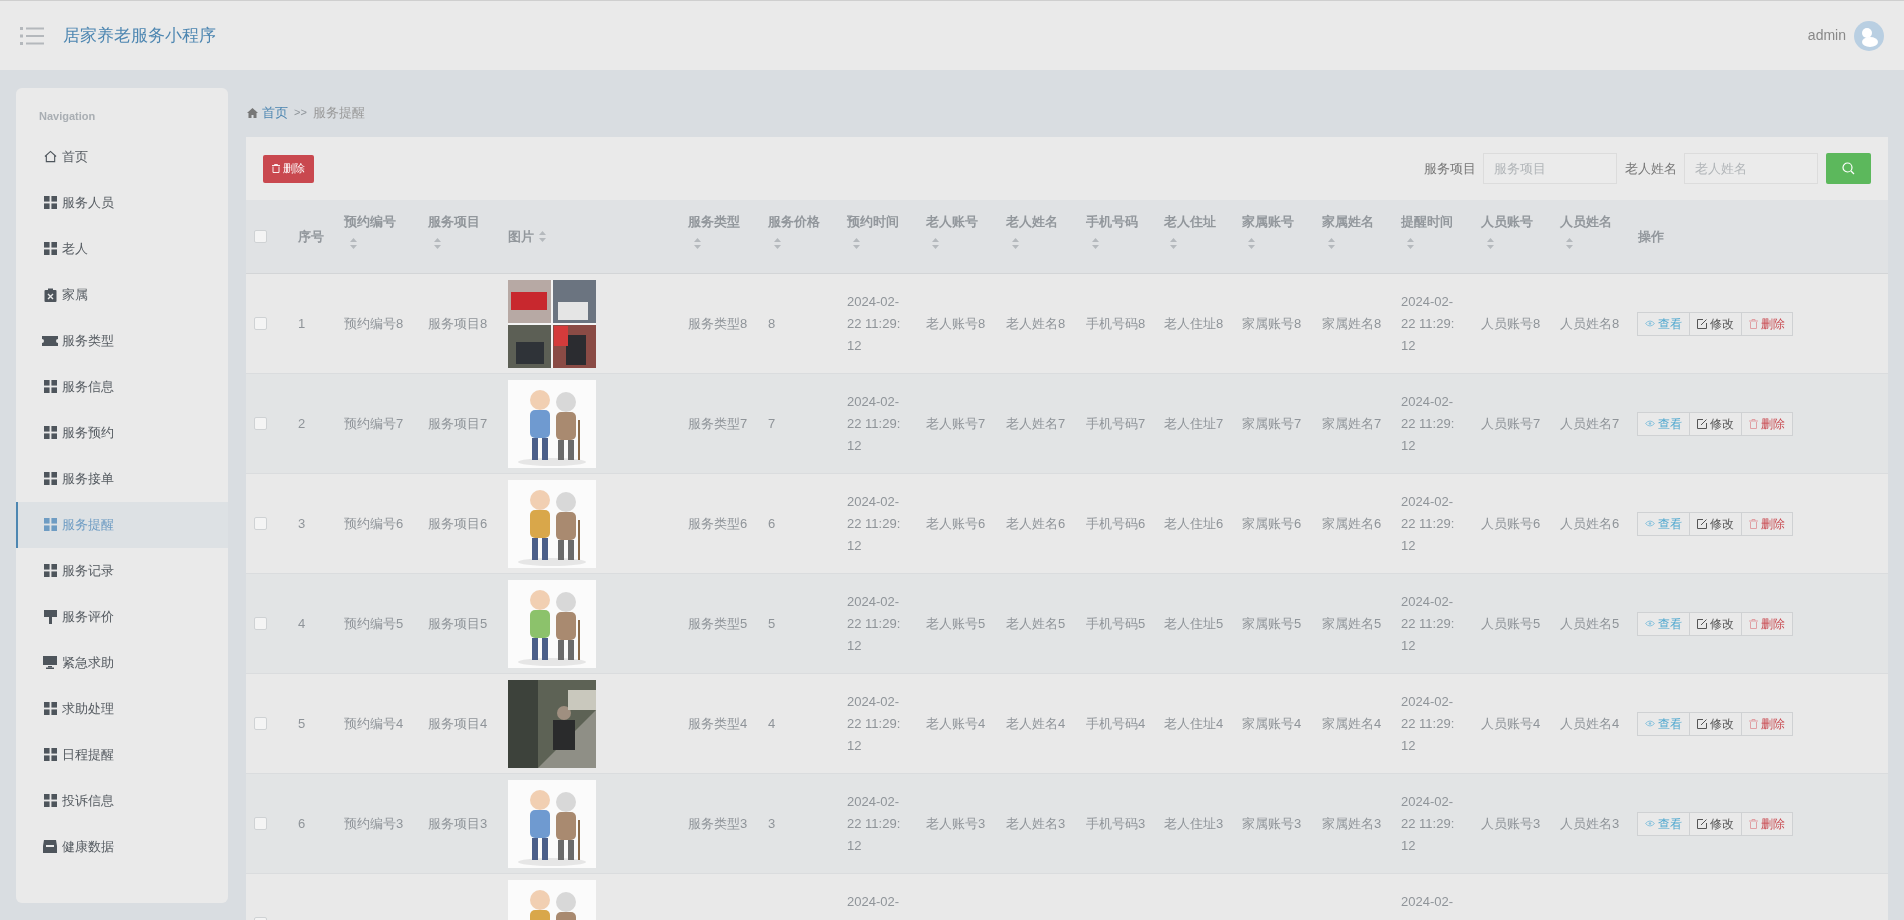  I want to click on sidebar-item: 紧急求助, so click(122, 662).